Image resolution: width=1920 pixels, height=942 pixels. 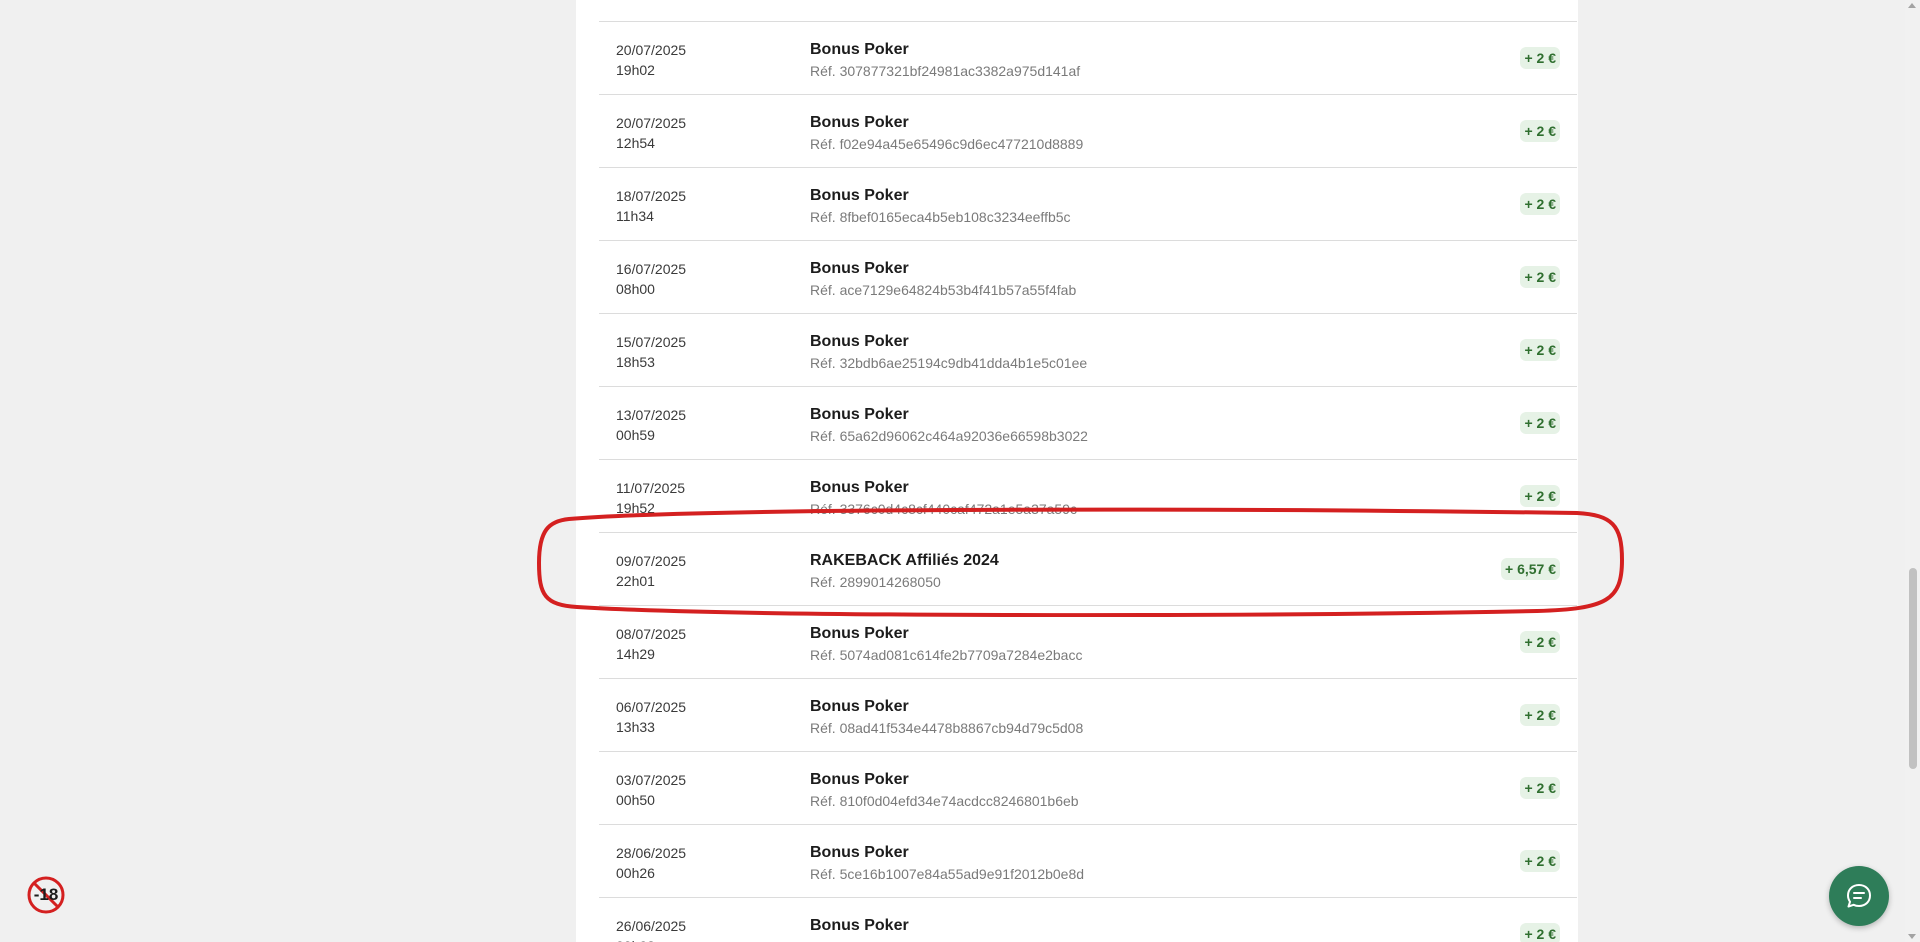 I want to click on scroll-down-arrow-icon, so click(x=1912, y=936).